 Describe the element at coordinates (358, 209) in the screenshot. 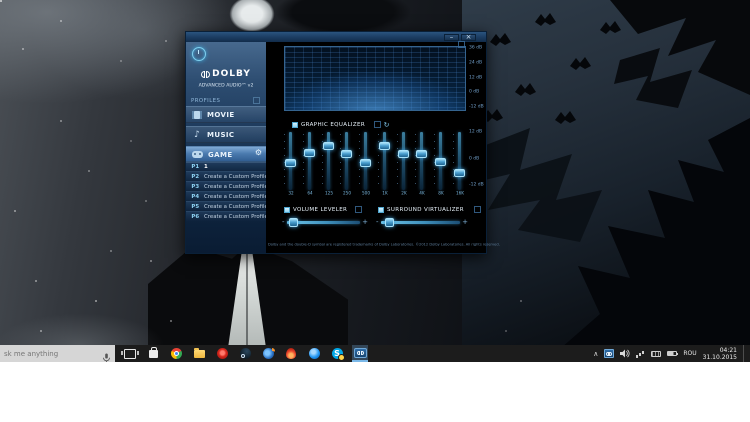

I see `volume-leveler-help-icon` at that location.